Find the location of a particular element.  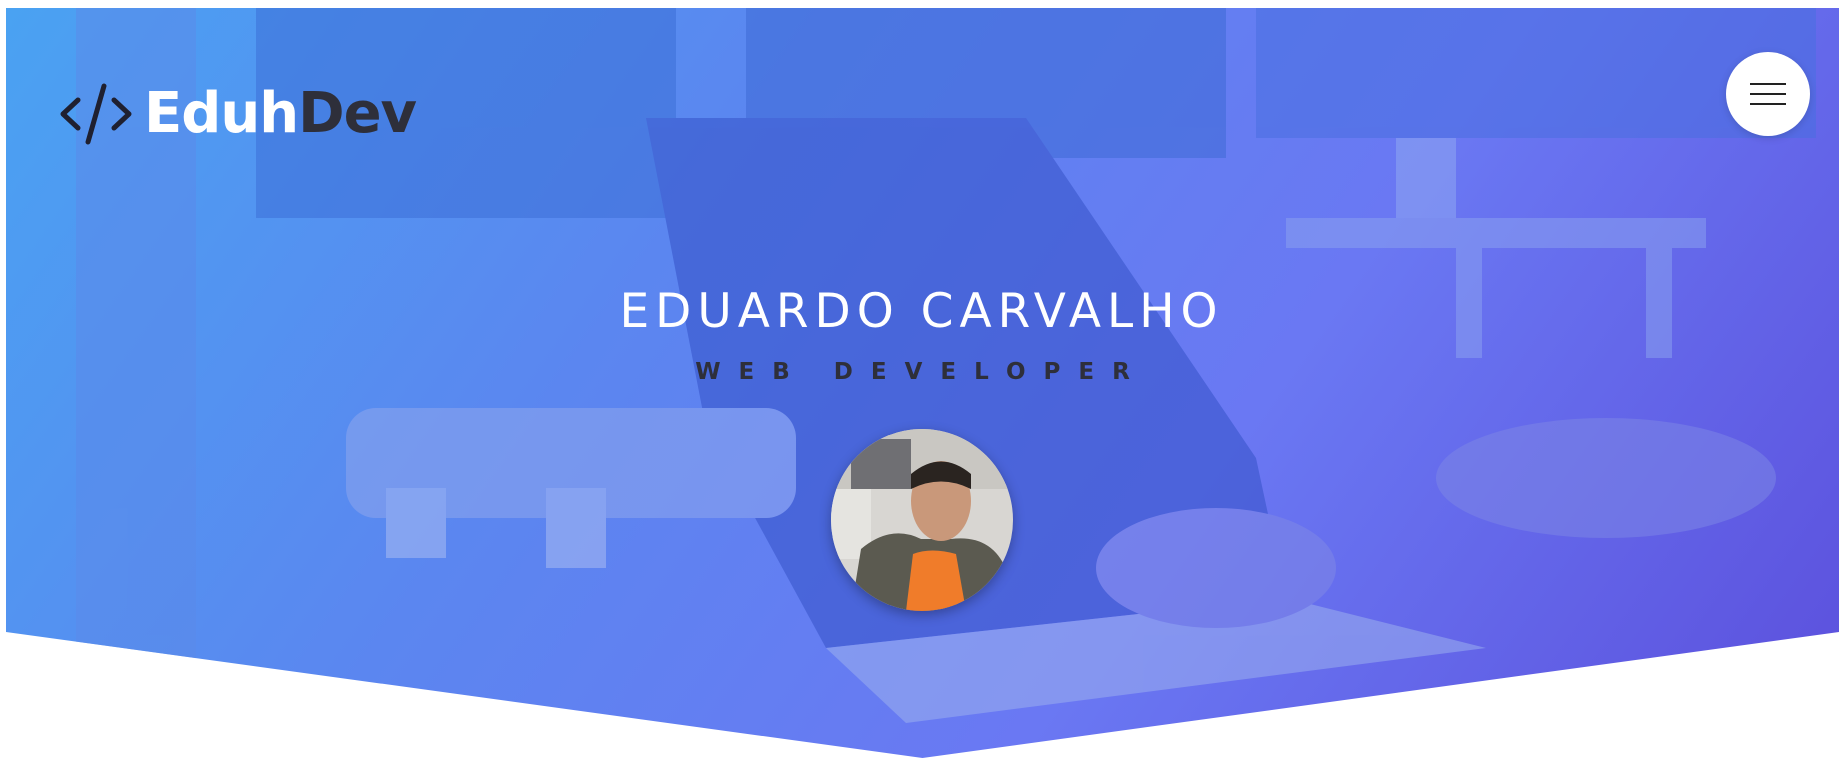

brand-logo: EduhDev is located at coordinates (238, 114).